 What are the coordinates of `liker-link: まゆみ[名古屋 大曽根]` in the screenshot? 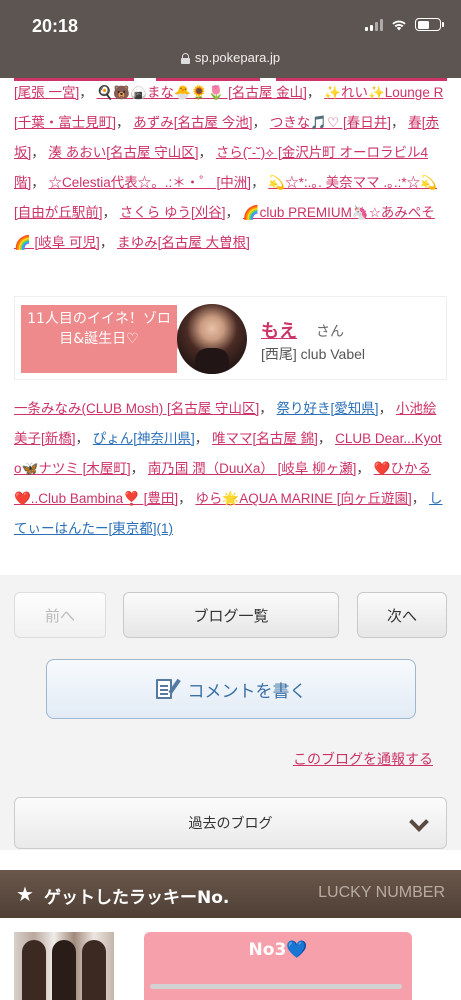 It's located at (183, 242).